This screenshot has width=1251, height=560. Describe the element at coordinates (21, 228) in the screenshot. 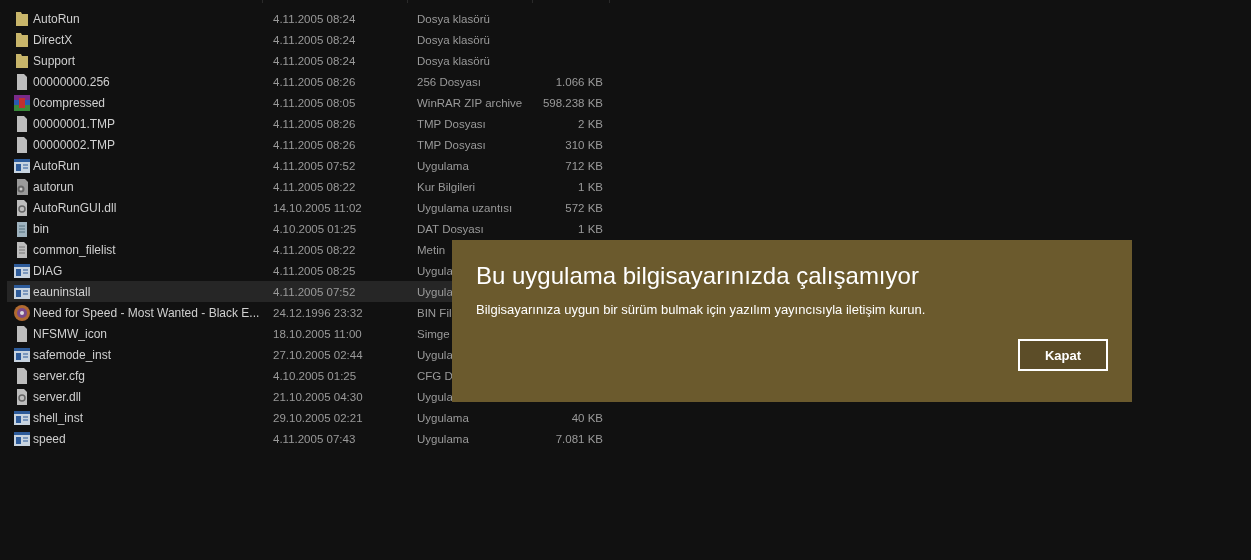

I see `notepad-icon` at that location.